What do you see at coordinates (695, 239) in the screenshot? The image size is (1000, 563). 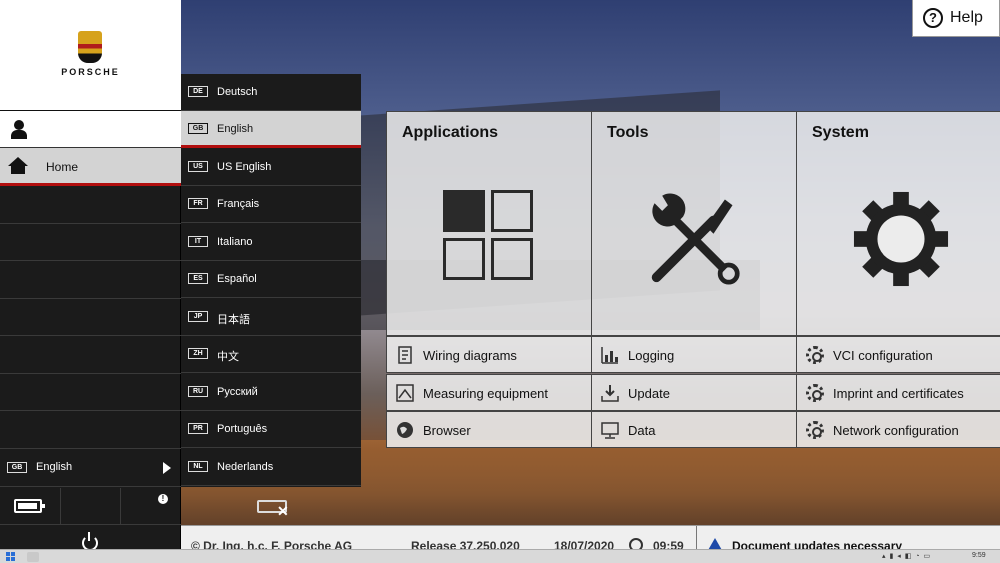 I see `wrench-screwdriver-icon` at bounding box center [695, 239].